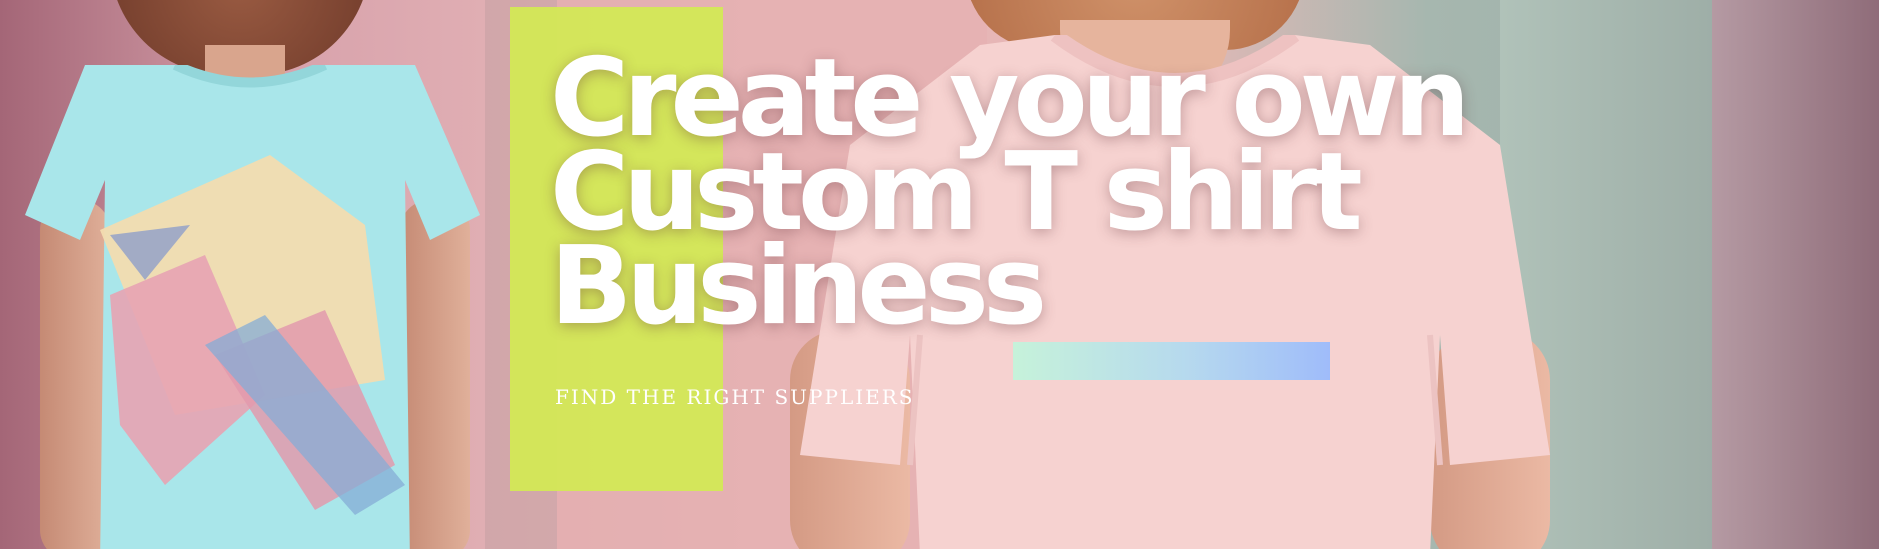  I want to click on background-panel-edge, so click(1795, 274).